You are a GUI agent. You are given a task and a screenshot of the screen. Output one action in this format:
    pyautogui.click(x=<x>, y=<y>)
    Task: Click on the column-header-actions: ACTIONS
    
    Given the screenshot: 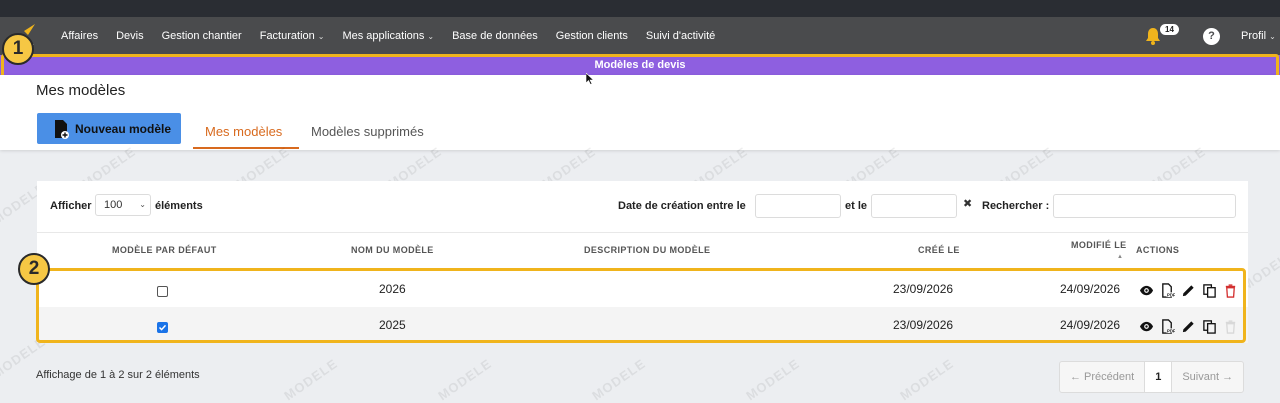 What is the action you would take?
    pyautogui.click(x=1158, y=250)
    